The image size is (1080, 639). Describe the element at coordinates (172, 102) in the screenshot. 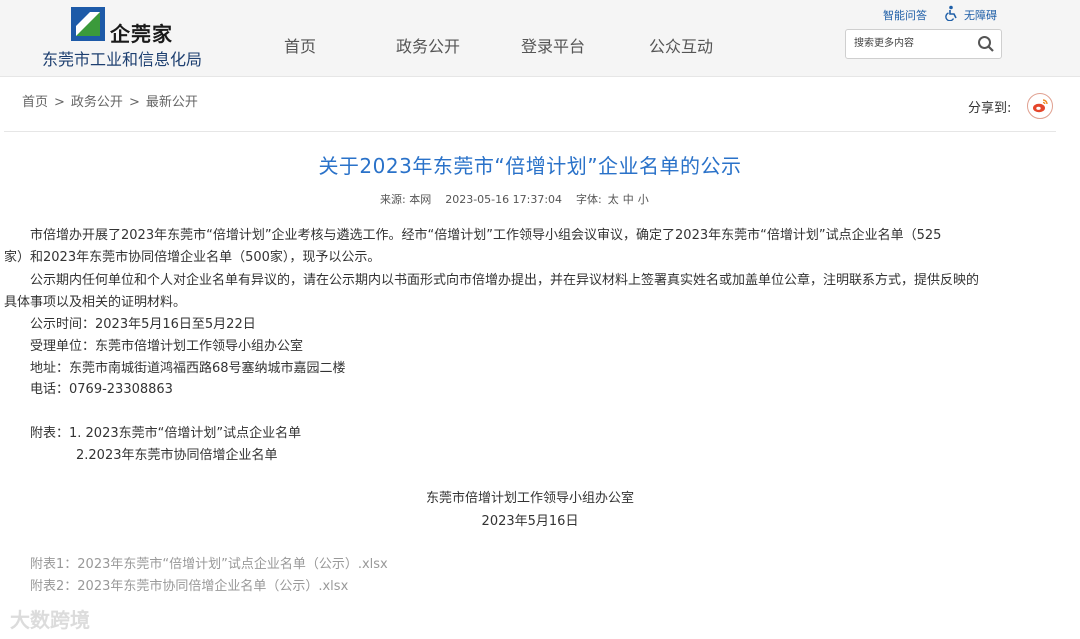

I see `breadcrumb-latest: 最新公开` at that location.